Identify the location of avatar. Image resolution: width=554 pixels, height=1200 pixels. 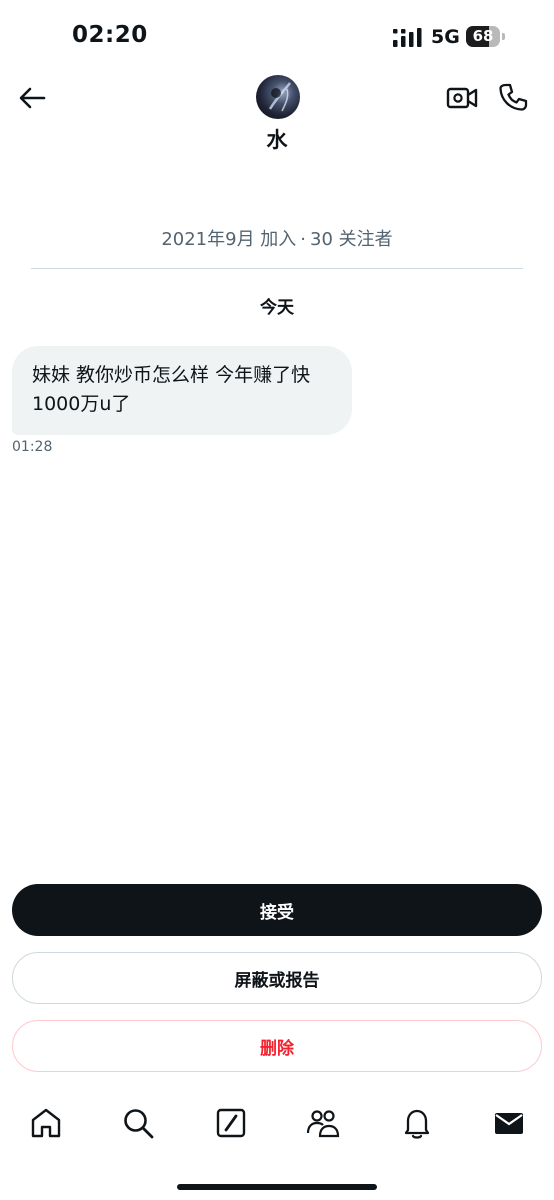
(278, 97).